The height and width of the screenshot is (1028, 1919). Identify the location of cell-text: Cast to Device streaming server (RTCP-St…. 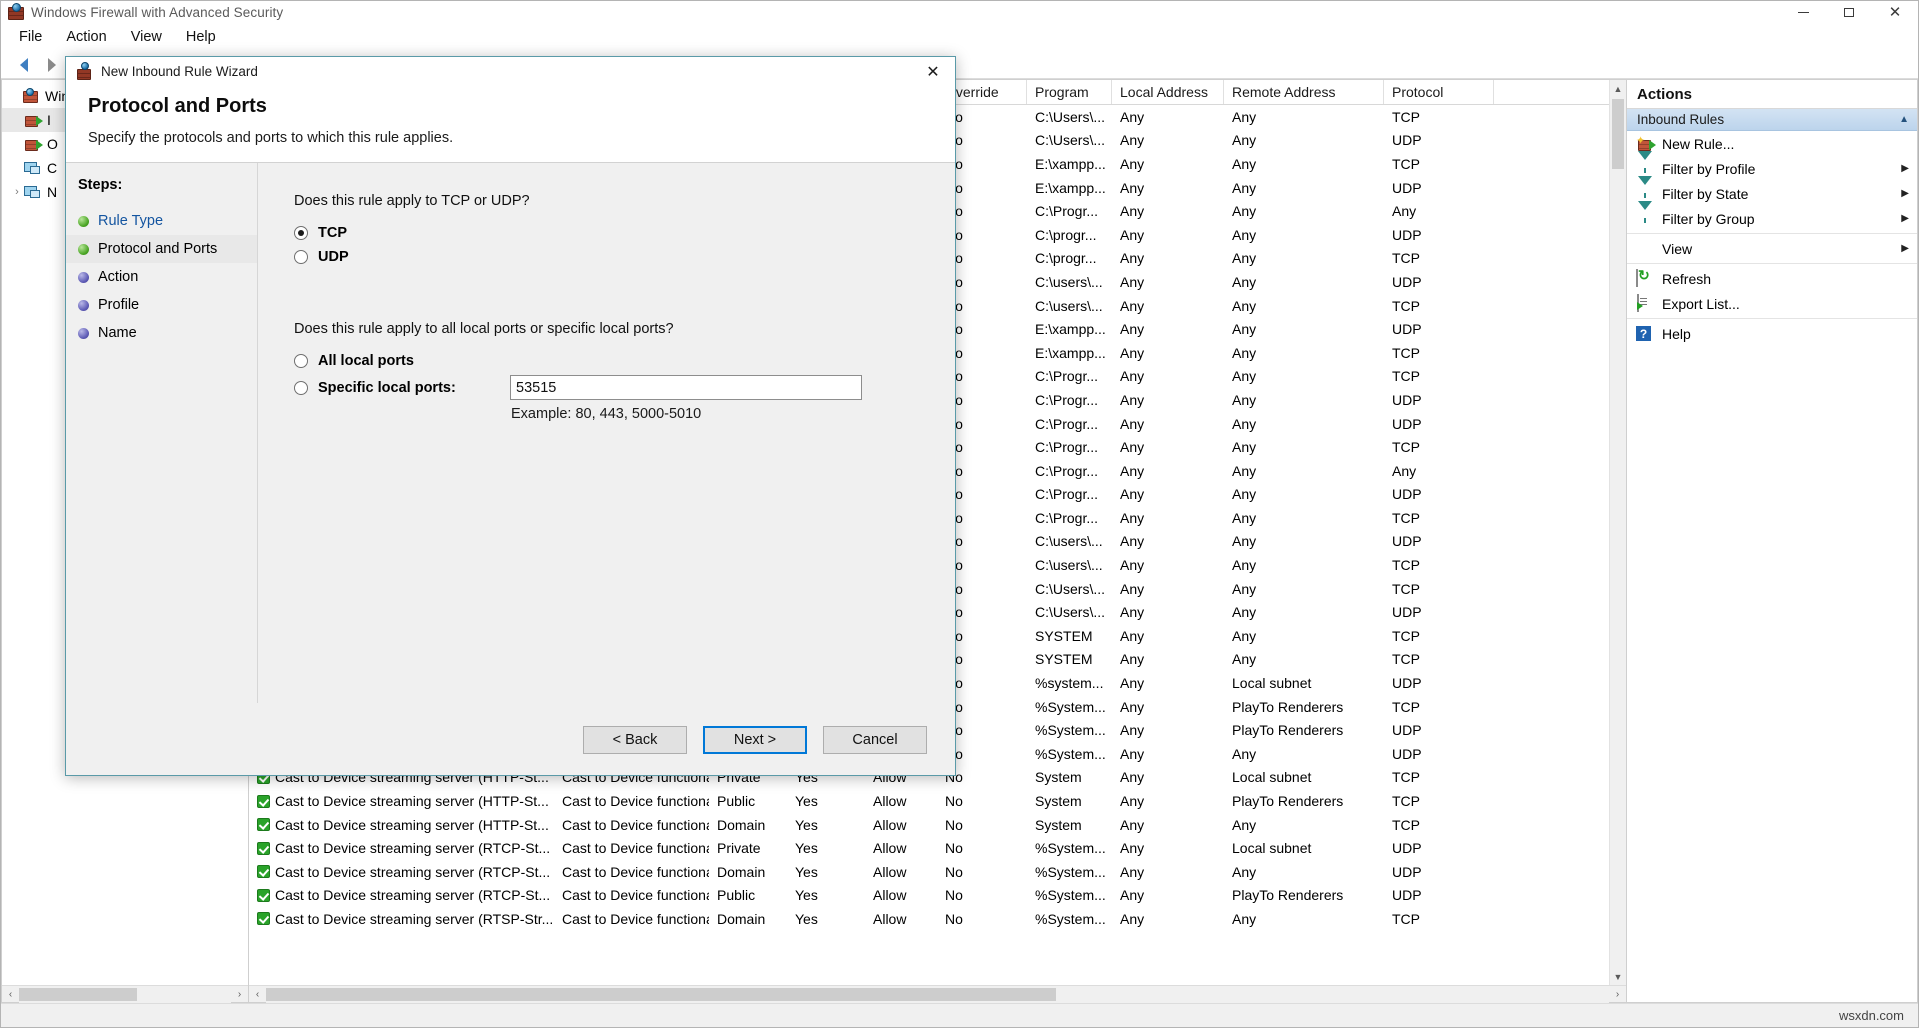
(413, 895).